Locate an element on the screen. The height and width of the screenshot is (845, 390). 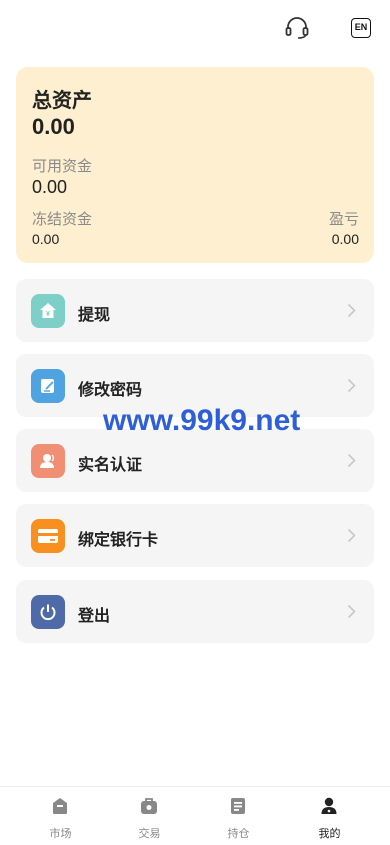
market-icon is located at coordinates (60, 806).